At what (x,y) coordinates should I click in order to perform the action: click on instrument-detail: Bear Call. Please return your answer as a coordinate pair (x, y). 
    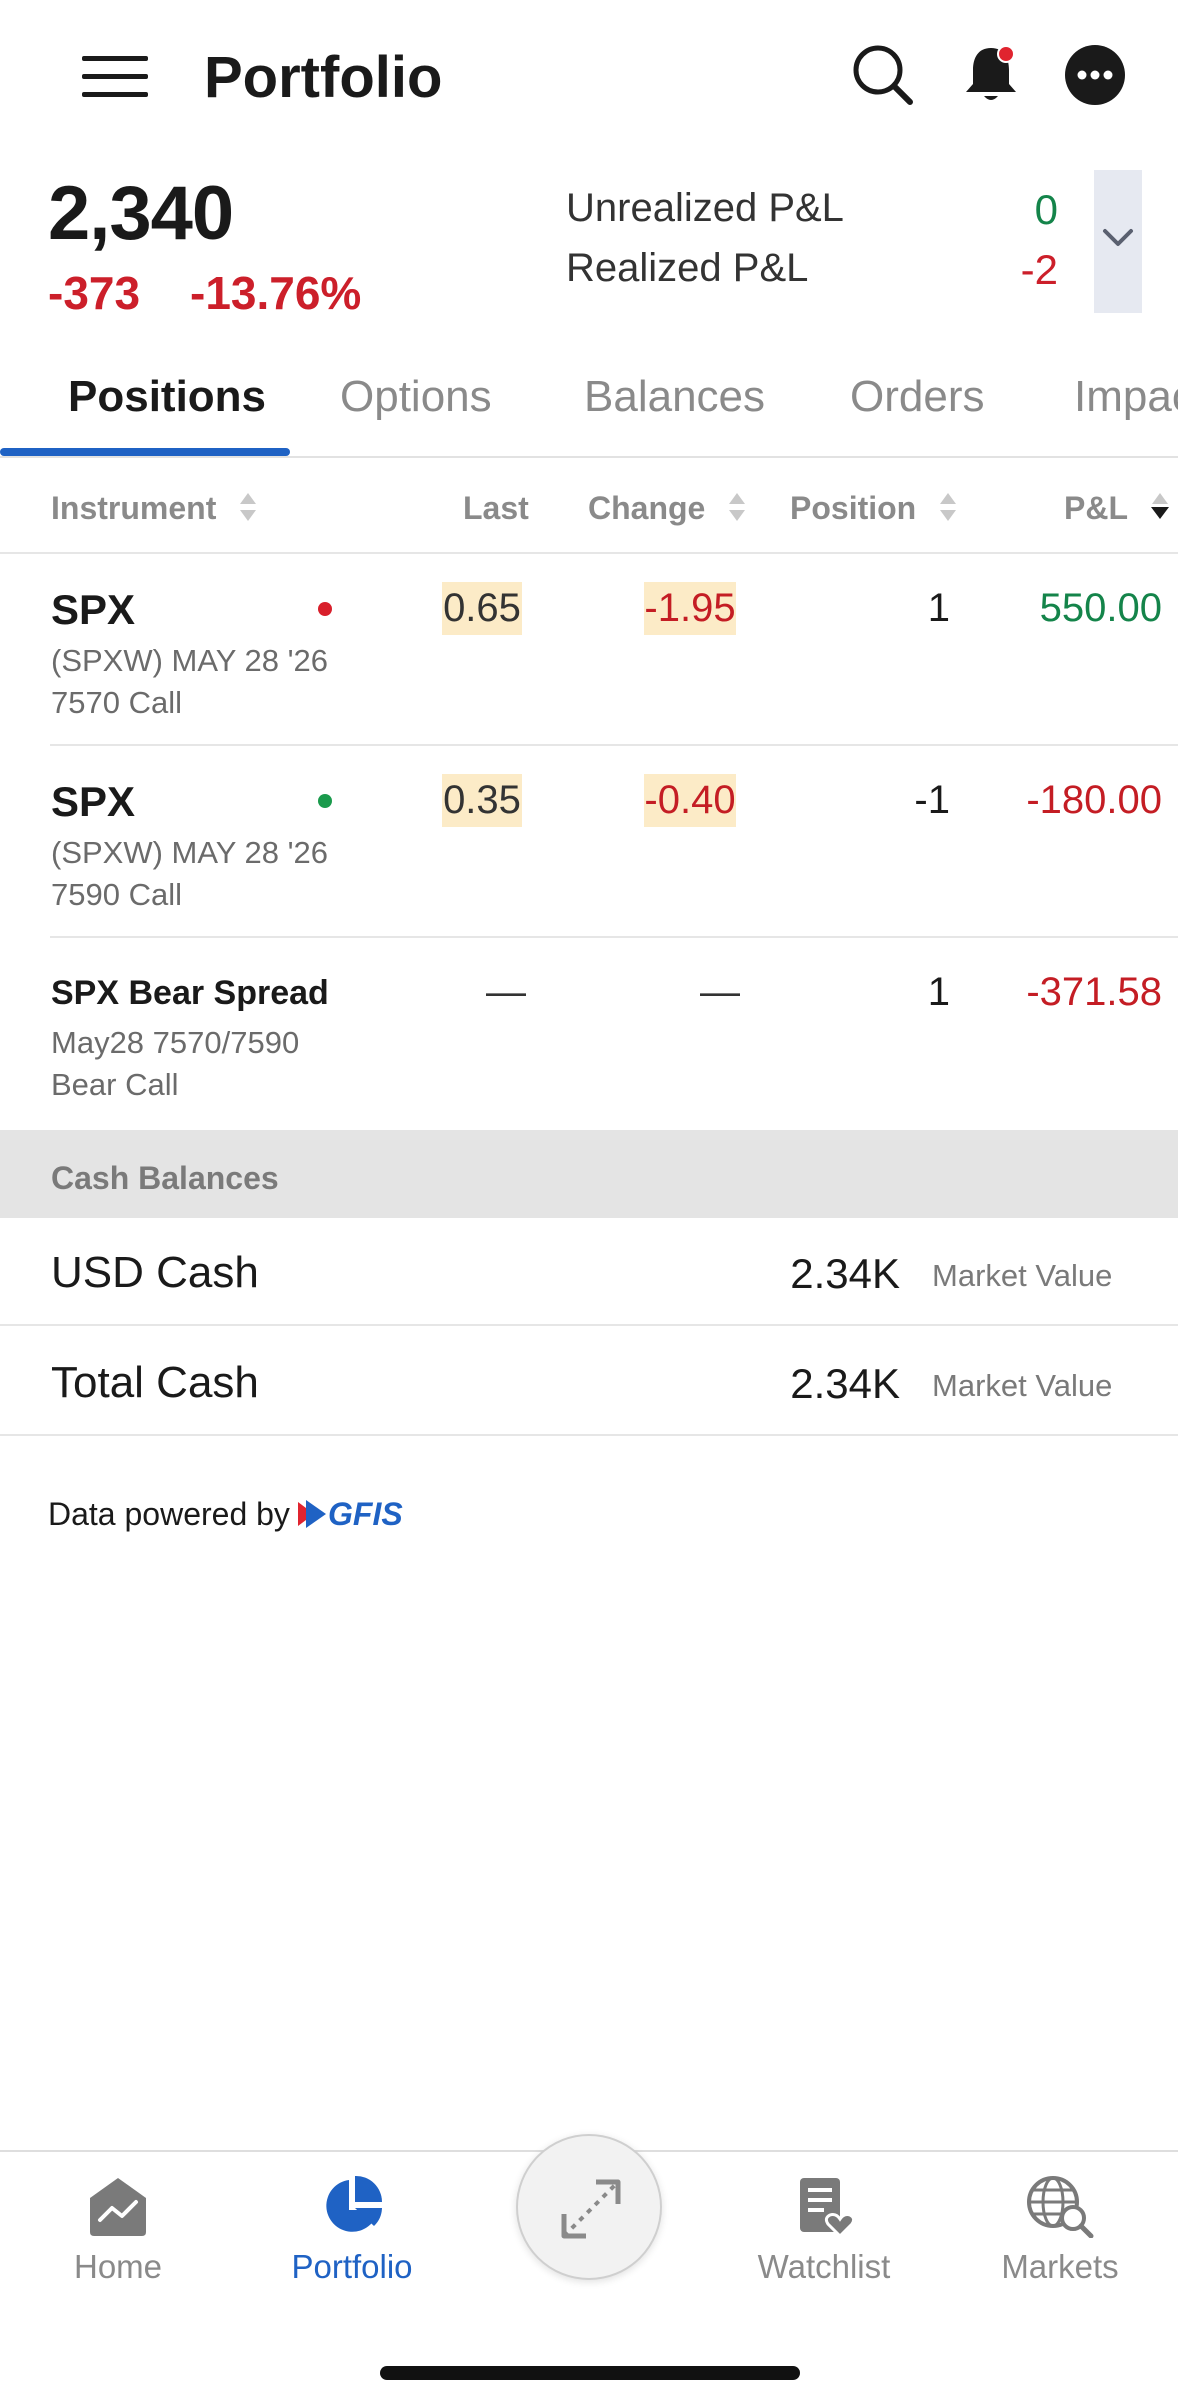
    Looking at the image, I should click on (115, 1084).